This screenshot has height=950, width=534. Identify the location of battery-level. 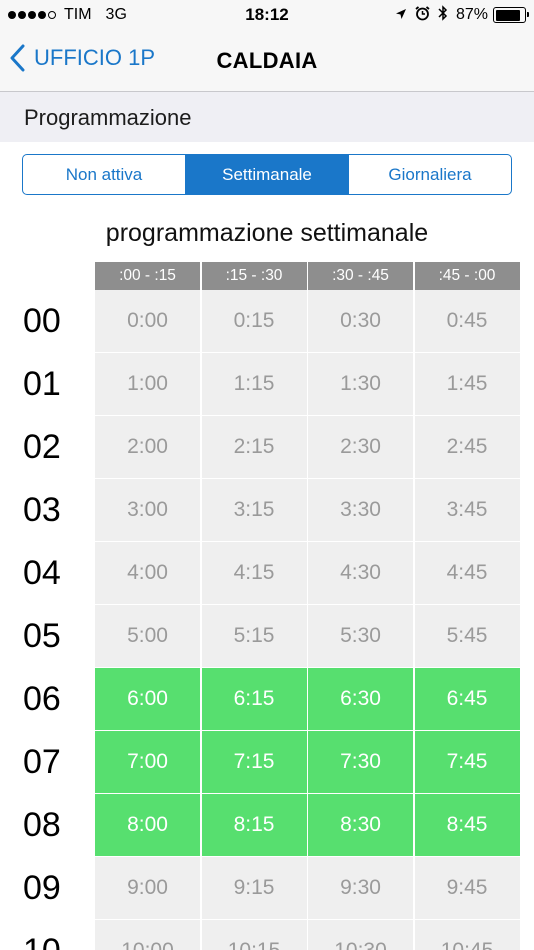
(507, 15).